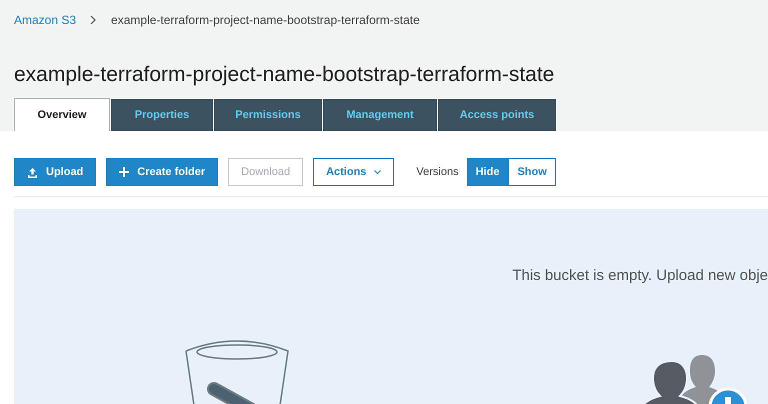 The height and width of the screenshot is (404, 768). Describe the element at coordinates (532, 172) in the screenshot. I see `toggle-option: Show` at that location.